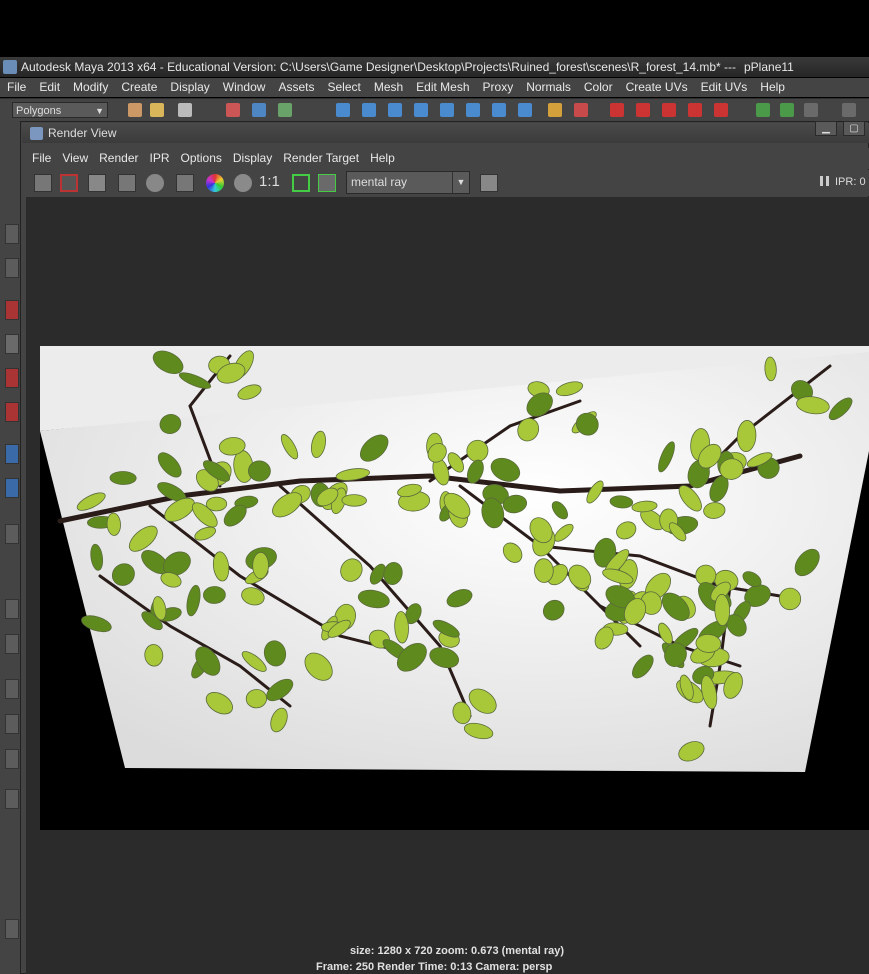  What do you see at coordinates (695, 110) in the screenshot?
I see `snap-to-view-icon` at bounding box center [695, 110].